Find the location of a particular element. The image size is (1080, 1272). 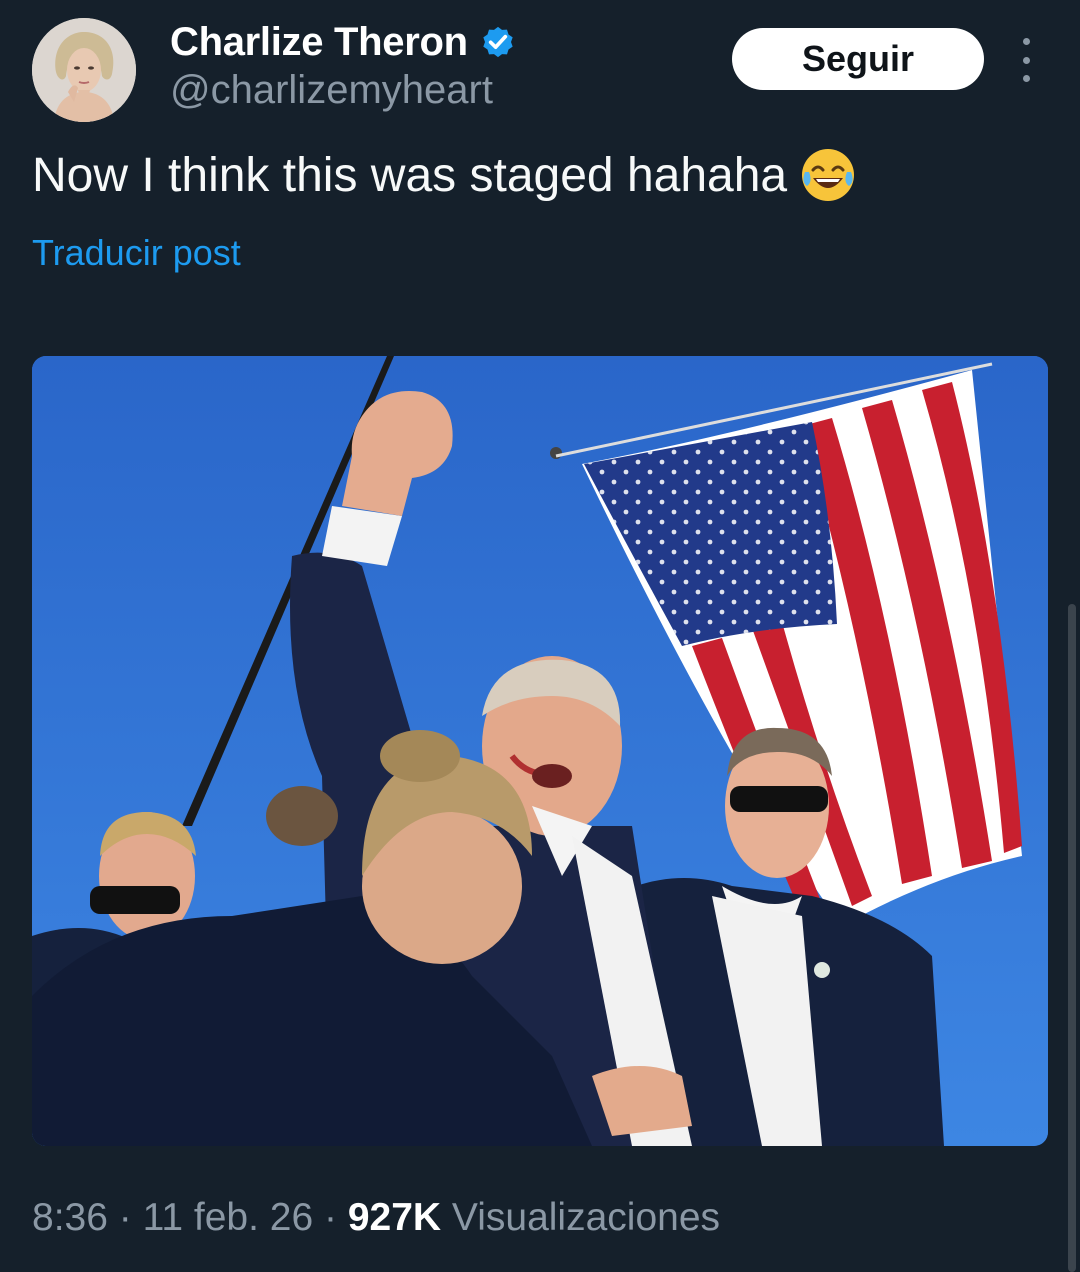

avatar is located at coordinates (84, 70).